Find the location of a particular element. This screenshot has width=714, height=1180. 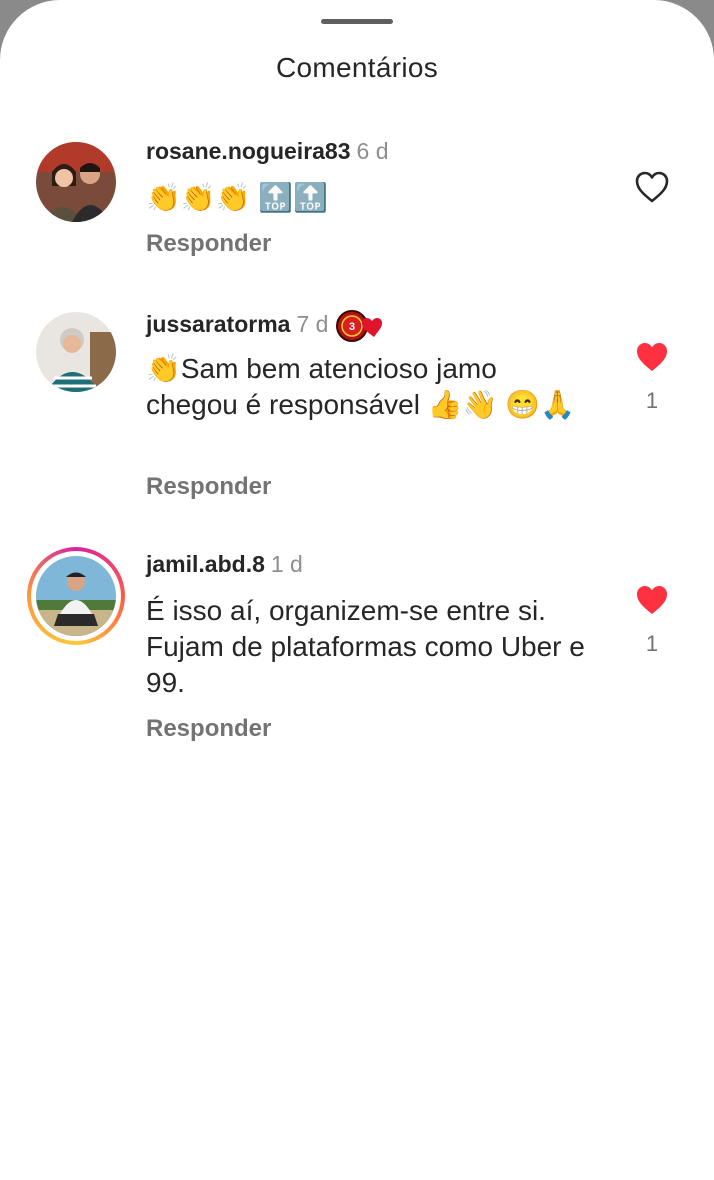

username: jamil.abd.8 is located at coordinates (205, 564).